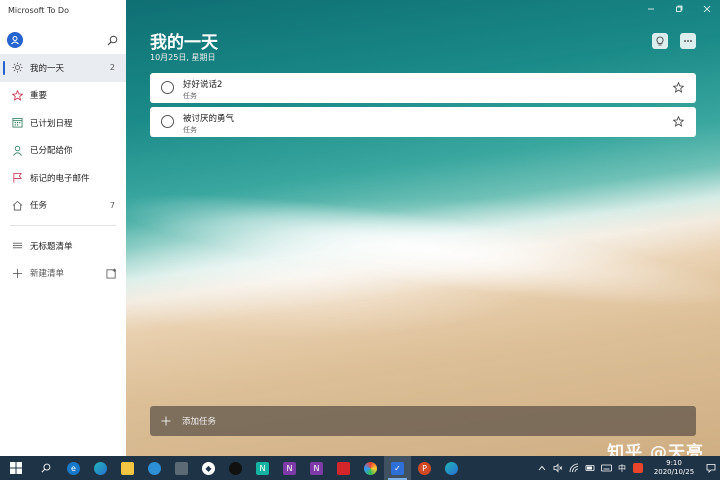  I want to click on person-icon, so click(17, 150).